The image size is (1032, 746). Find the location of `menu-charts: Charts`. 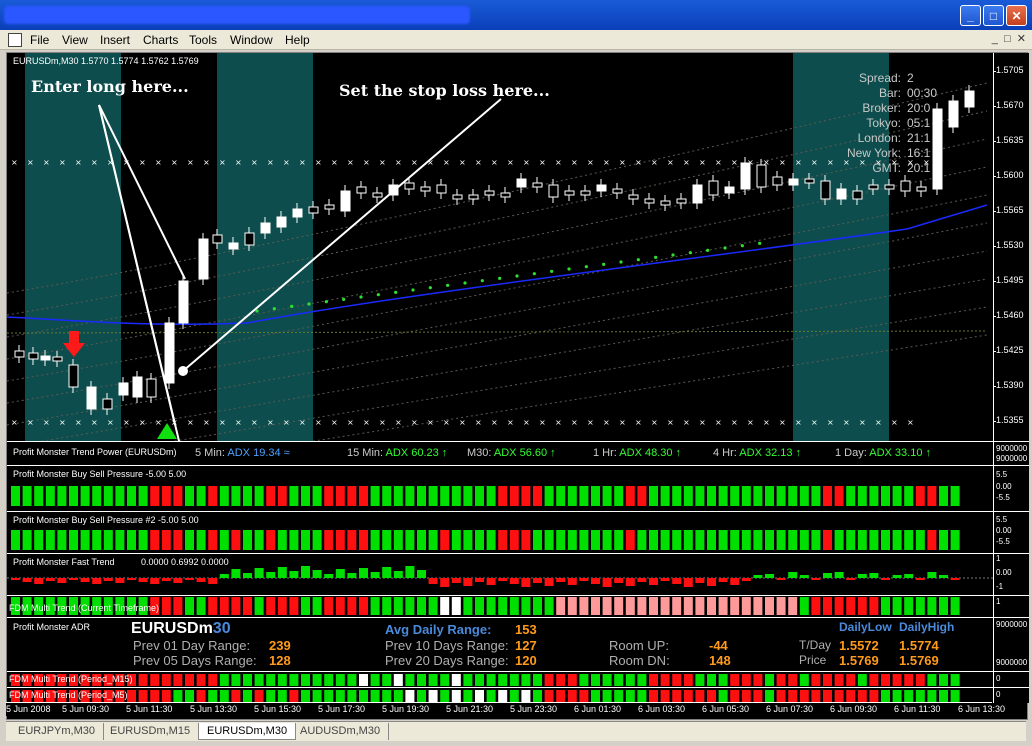

menu-charts: Charts is located at coordinates (160, 40).